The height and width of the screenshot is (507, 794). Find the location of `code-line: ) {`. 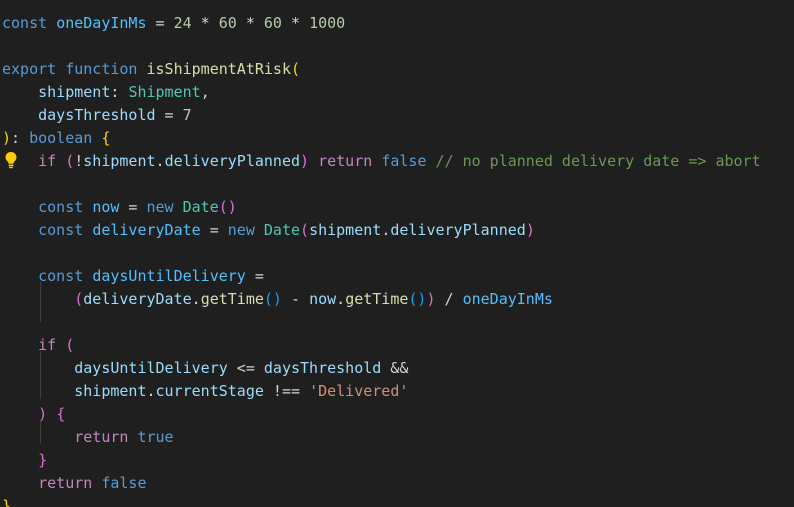

code-line: ) { is located at coordinates (33, 414).